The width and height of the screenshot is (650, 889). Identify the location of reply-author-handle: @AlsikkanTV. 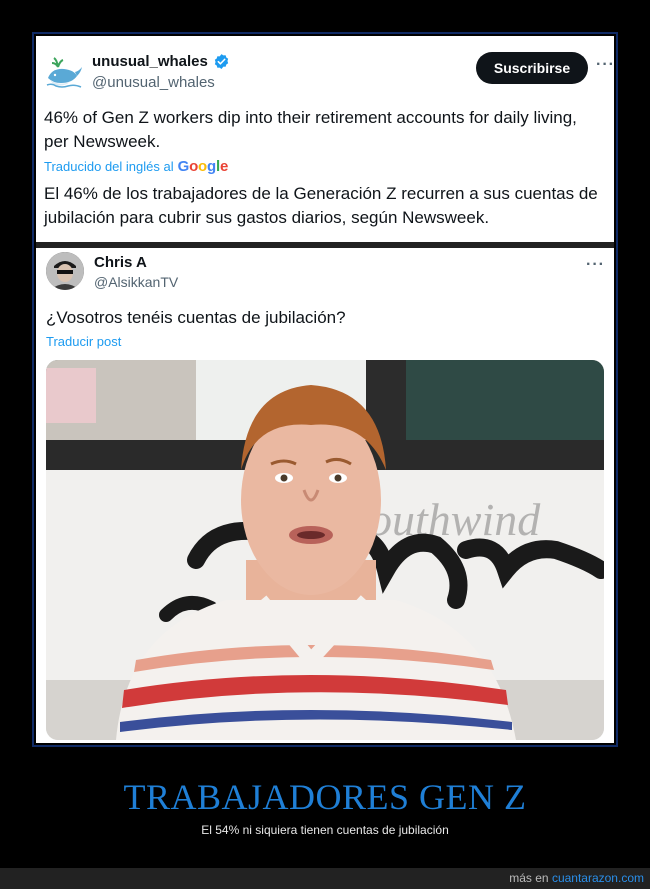
(136, 282).